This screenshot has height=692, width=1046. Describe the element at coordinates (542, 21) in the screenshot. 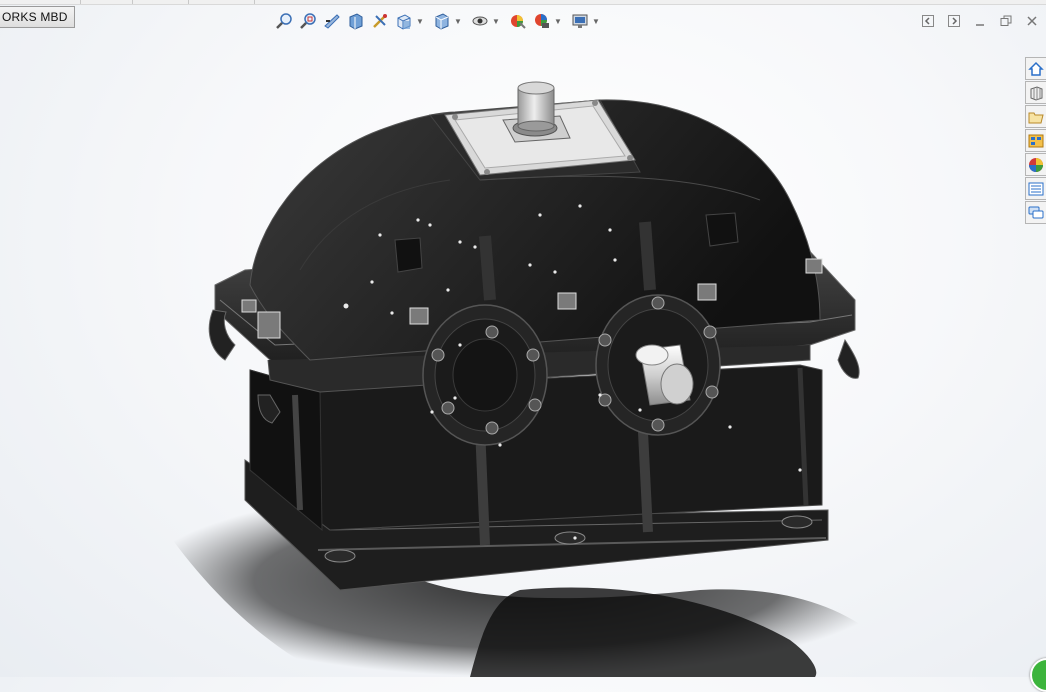

I see `apply-scene-icon` at that location.